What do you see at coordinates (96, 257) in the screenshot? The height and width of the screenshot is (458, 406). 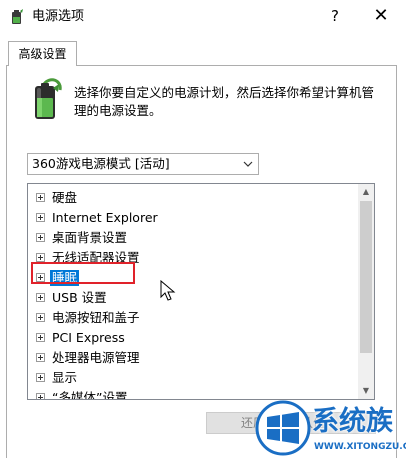 I see `tree-item-label: 无线适配器设置` at bounding box center [96, 257].